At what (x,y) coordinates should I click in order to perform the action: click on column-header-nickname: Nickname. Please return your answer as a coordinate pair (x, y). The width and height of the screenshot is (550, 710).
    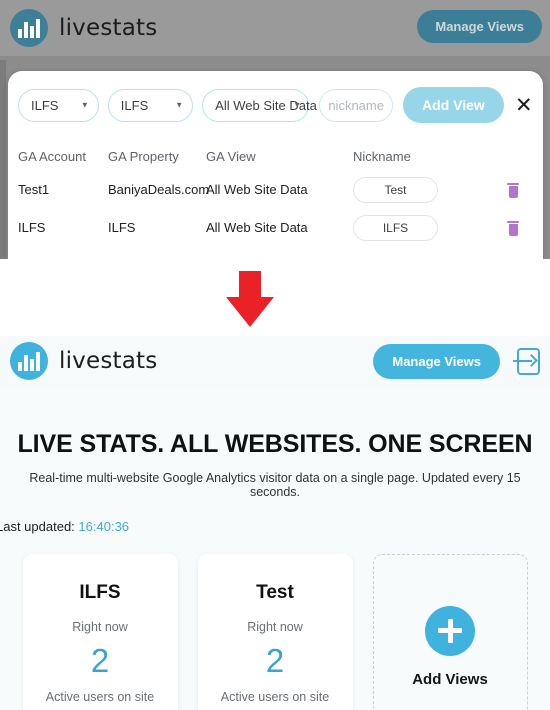
    Looking at the image, I should click on (382, 156).